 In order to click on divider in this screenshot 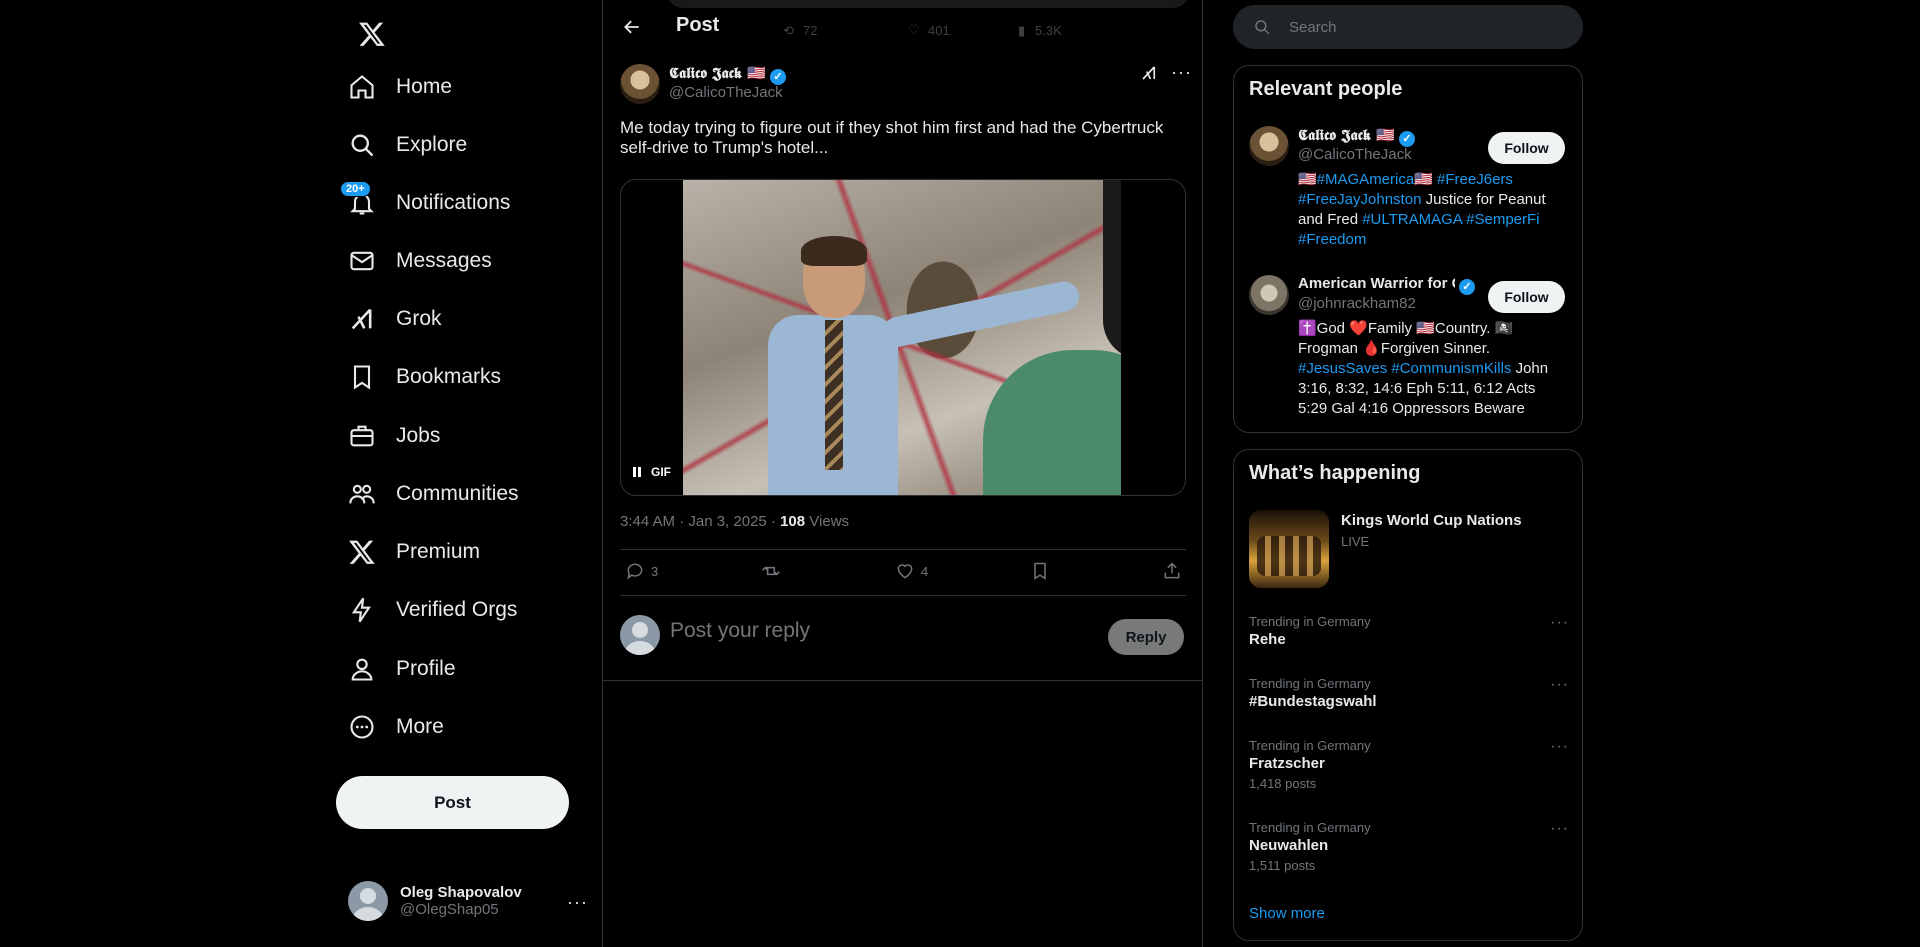, I will do `click(903, 595)`.